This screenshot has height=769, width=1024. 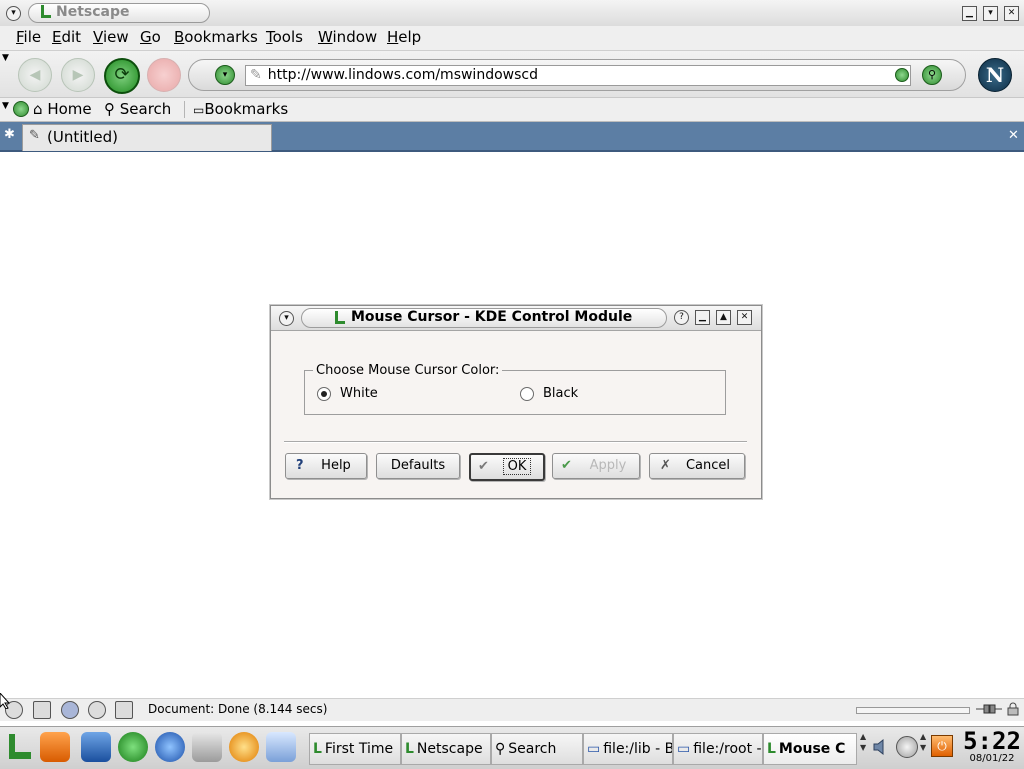 I want to click on url-bar: ▾ ✎ http://www.lindows.com/mswindowscd ⚲, so click(x=577, y=75).